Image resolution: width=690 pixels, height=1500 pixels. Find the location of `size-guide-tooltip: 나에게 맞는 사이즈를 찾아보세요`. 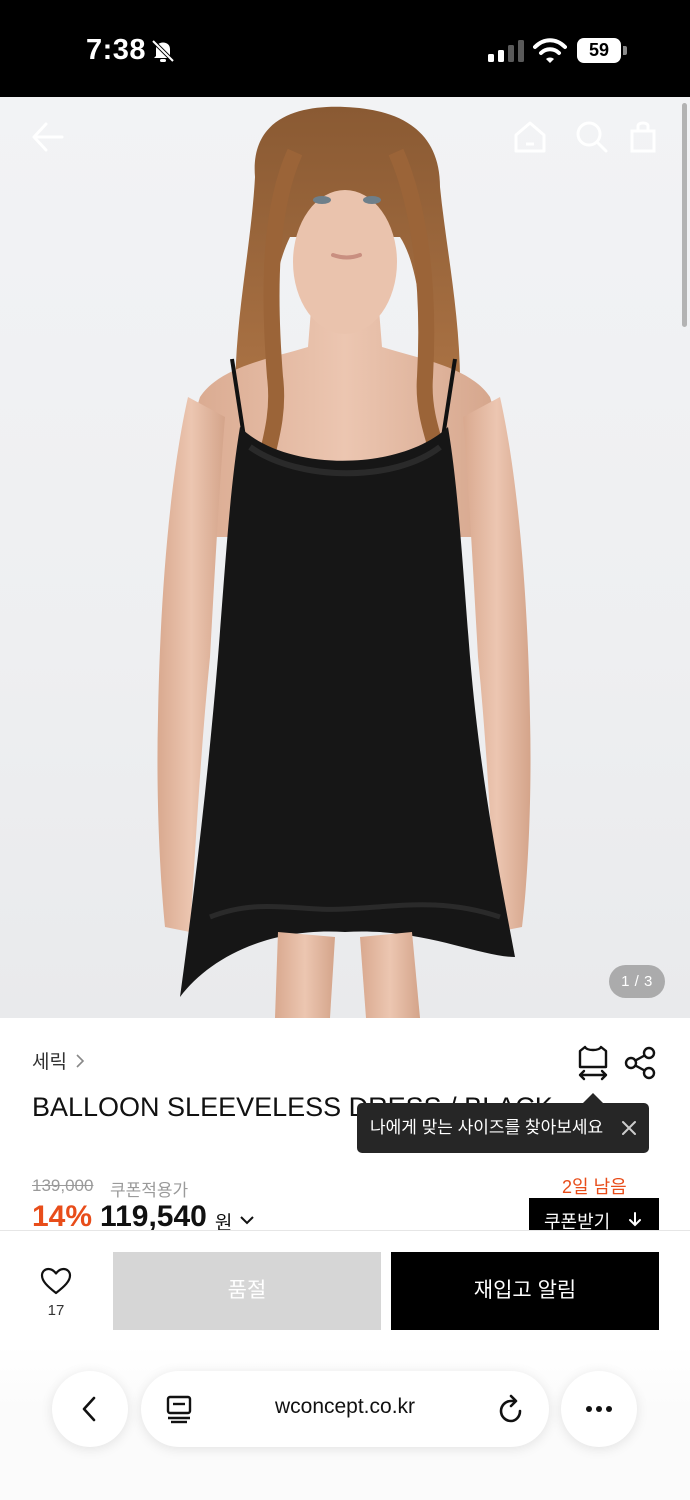

size-guide-tooltip: 나에게 맞는 사이즈를 찾아보세요 is located at coordinates (503, 1123).